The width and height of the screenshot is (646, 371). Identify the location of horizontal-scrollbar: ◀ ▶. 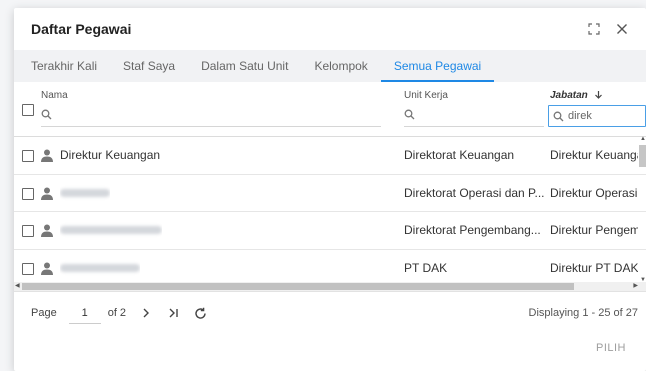
(330, 286).